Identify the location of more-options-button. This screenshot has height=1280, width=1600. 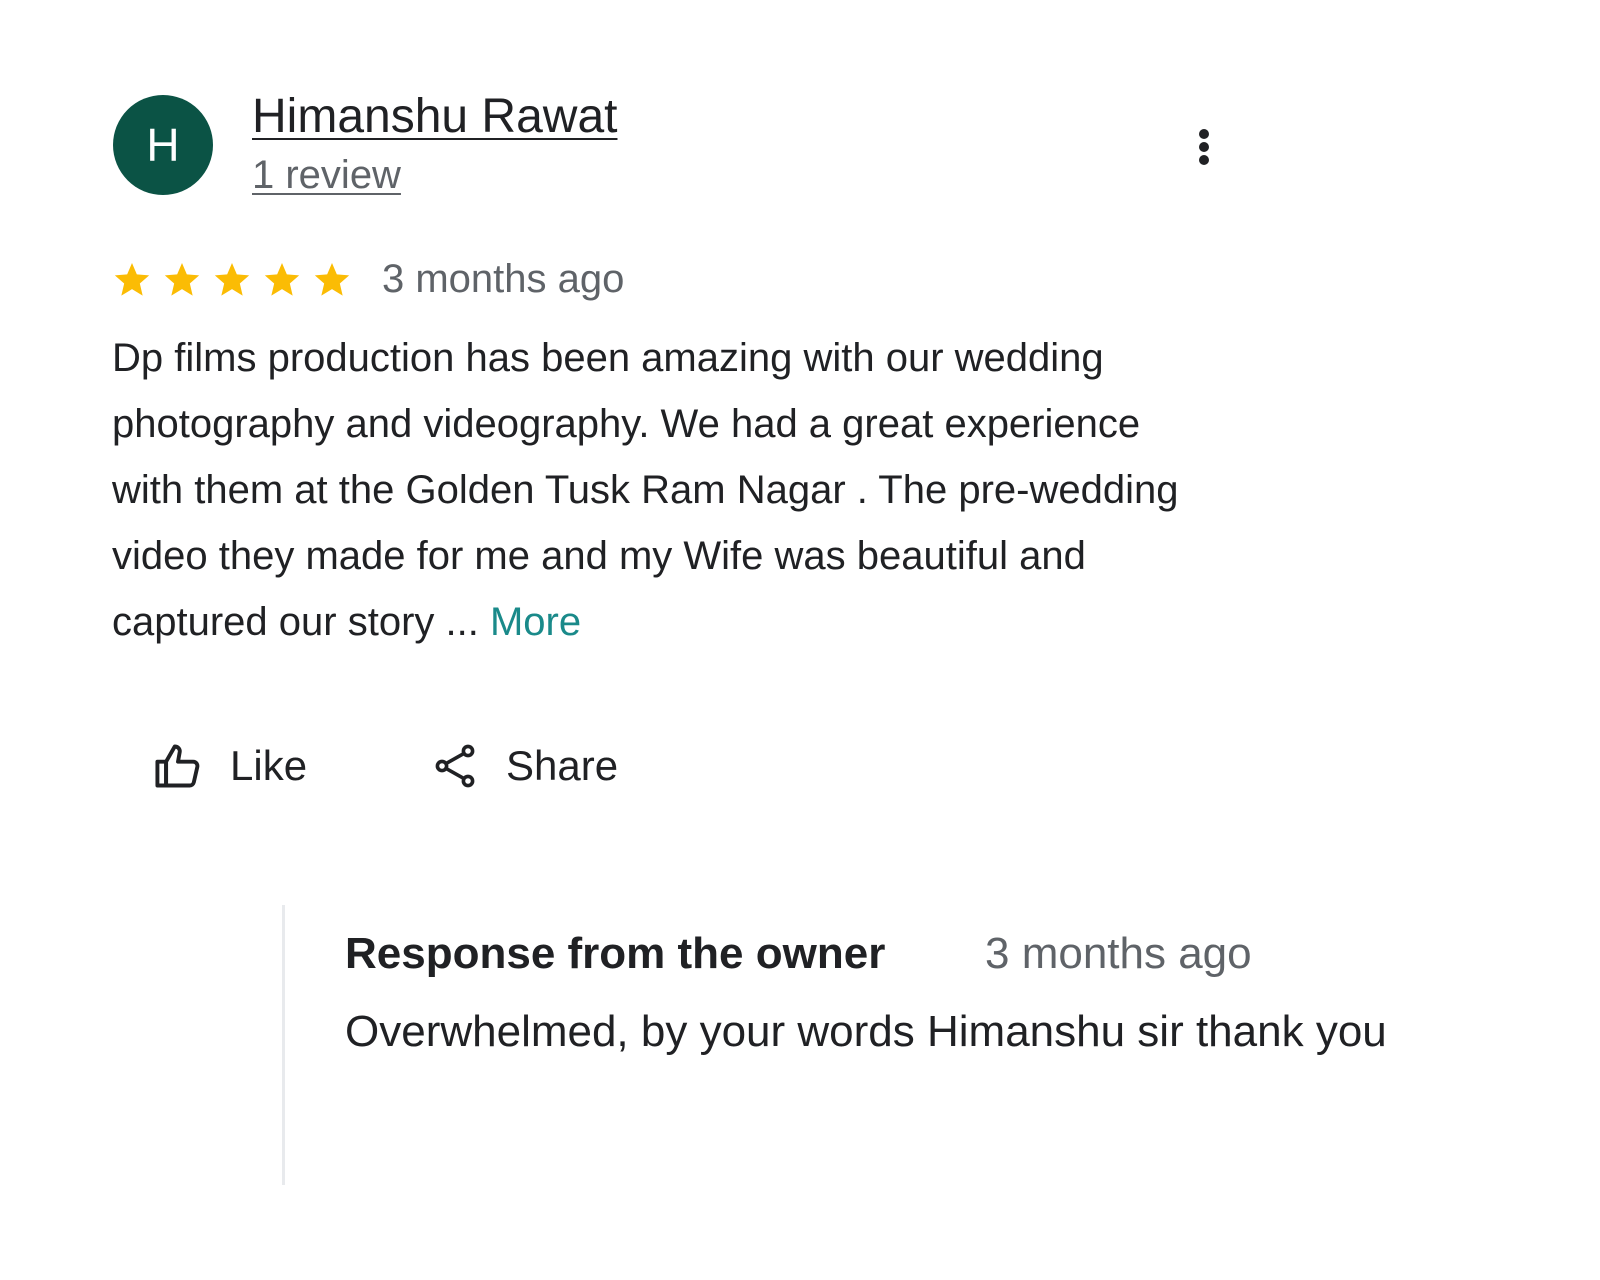
(1204, 151).